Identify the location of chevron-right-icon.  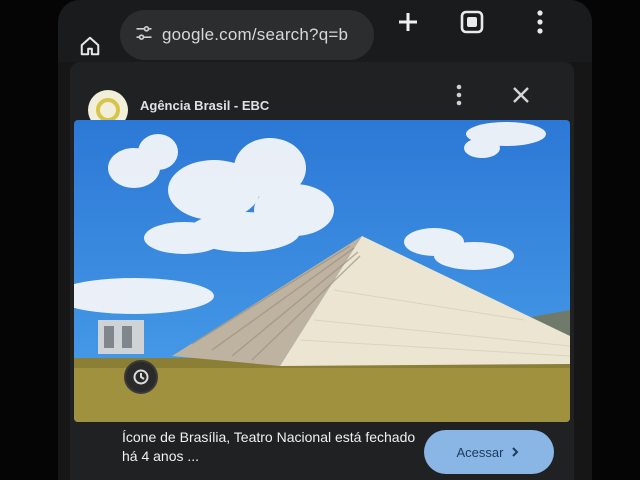
(515, 452).